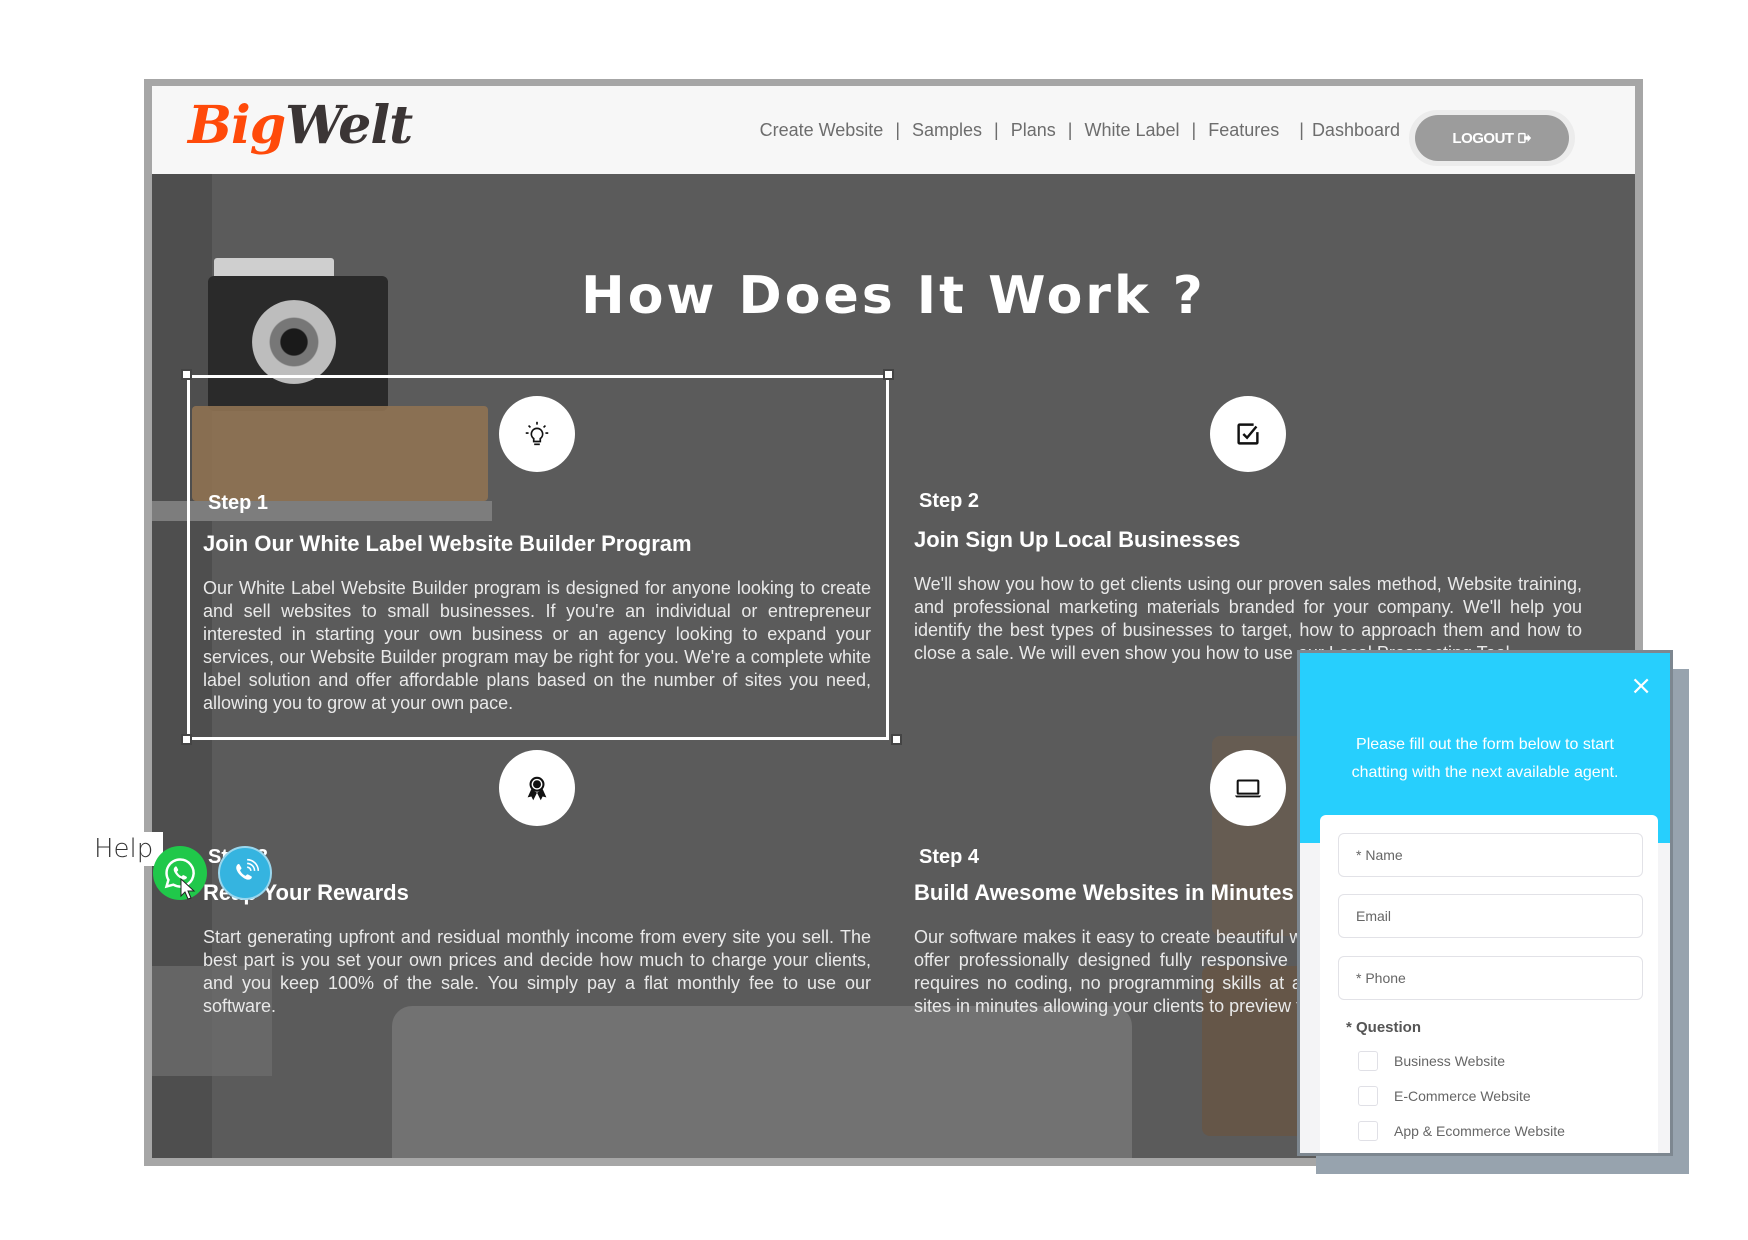 The height and width of the screenshot is (1240, 1748). Describe the element at coordinates (1490, 855) in the screenshot. I see `name-input` at that location.